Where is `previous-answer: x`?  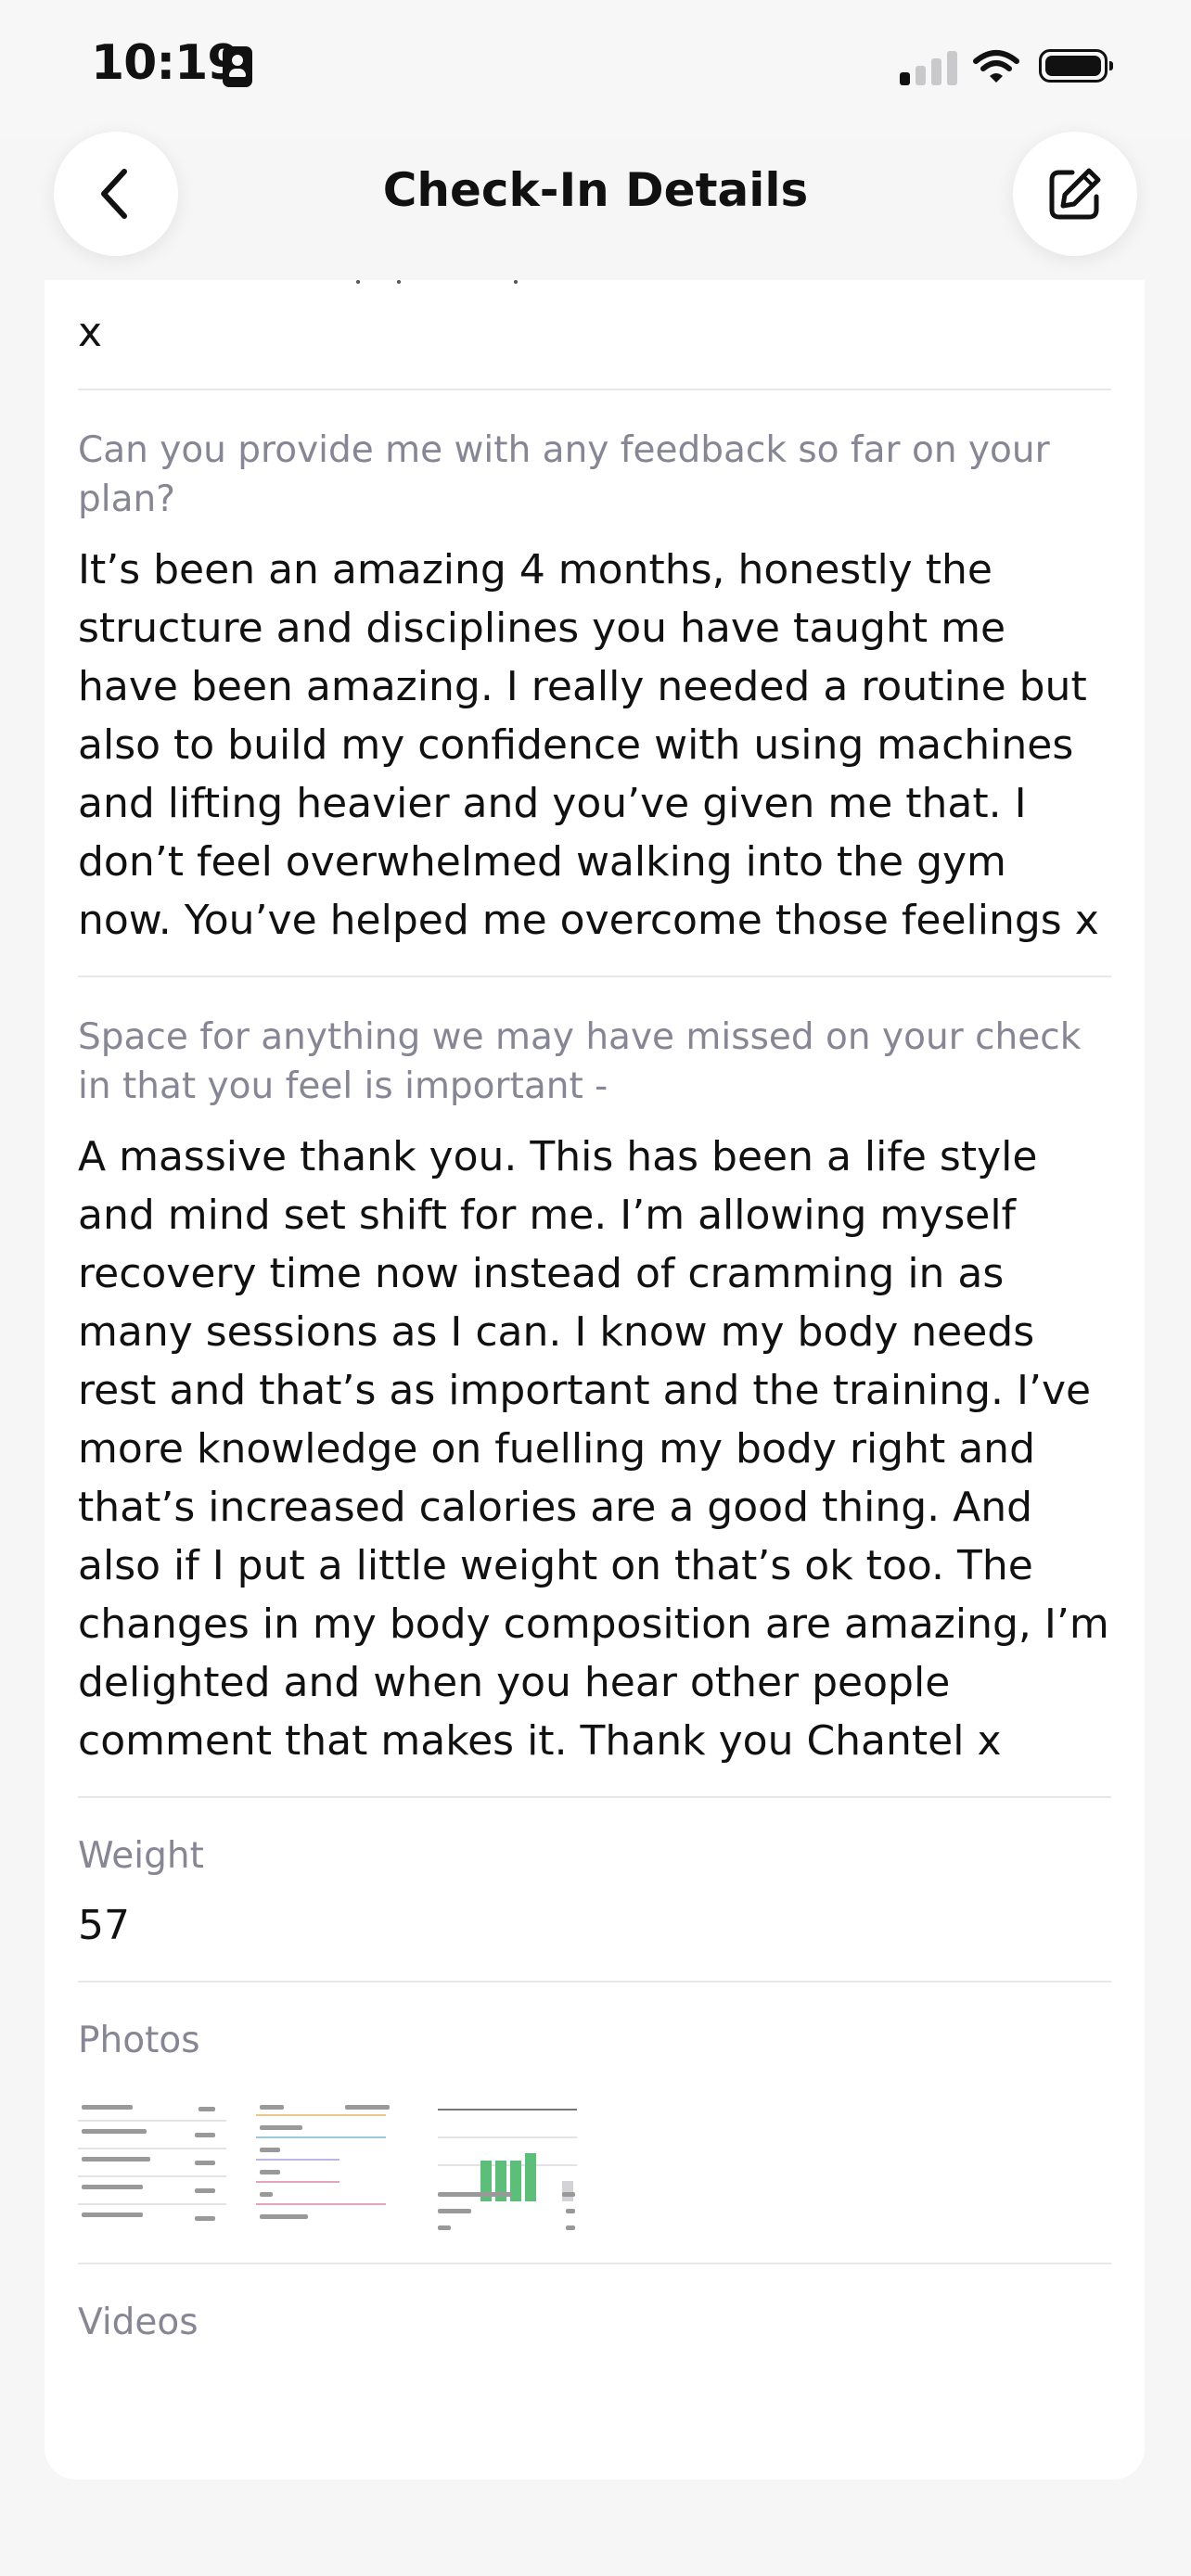
previous-answer: x is located at coordinates (90, 333).